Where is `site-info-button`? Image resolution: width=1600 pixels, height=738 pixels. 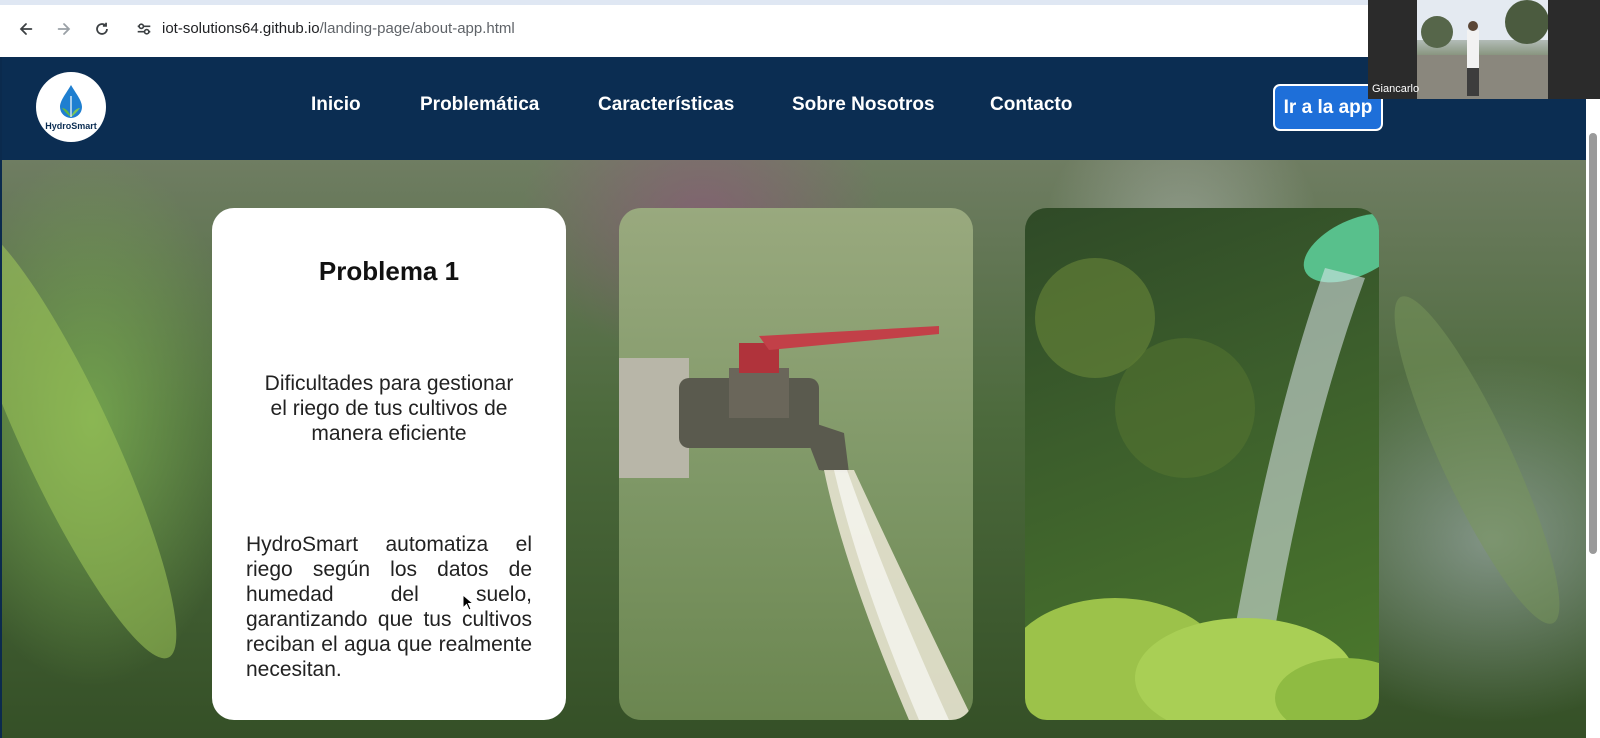 site-info-button is located at coordinates (144, 29).